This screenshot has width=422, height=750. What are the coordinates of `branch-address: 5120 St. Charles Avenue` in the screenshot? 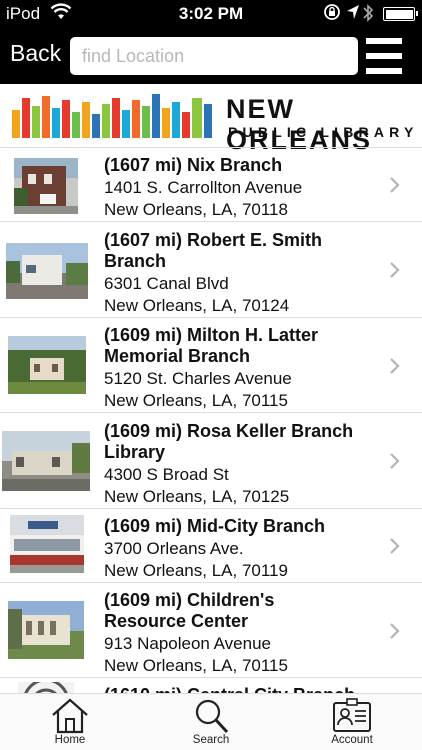 It's located at (198, 378).